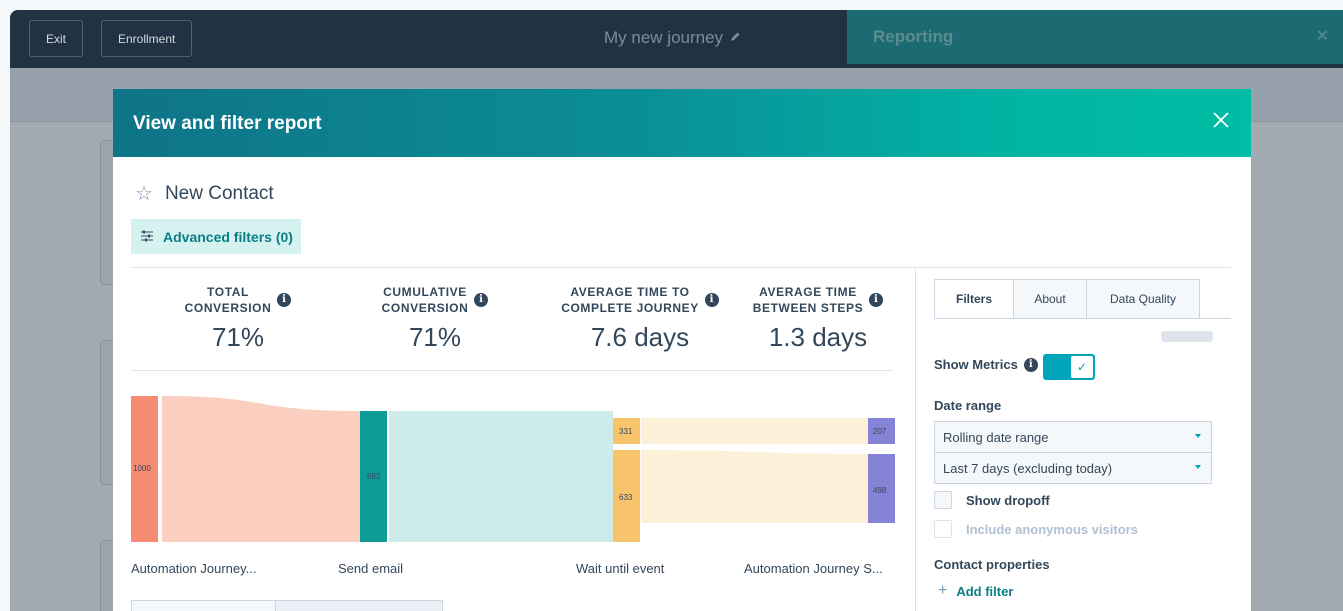 Image resolution: width=1343 pixels, height=611 pixels. What do you see at coordinates (880, 431) in the screenshot?
I see `node-end-upper-value: 207` at bounding box center [880, 431].